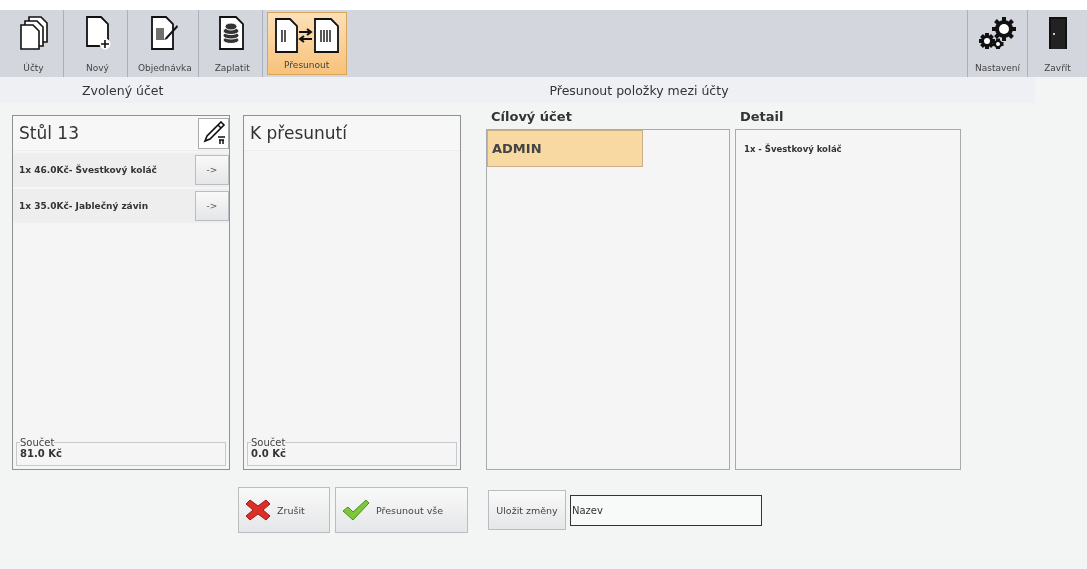  What do you see at coordinates (762, 117) in the screenshot?
I see `column-title: Detail` at bounding box center [762, 117].